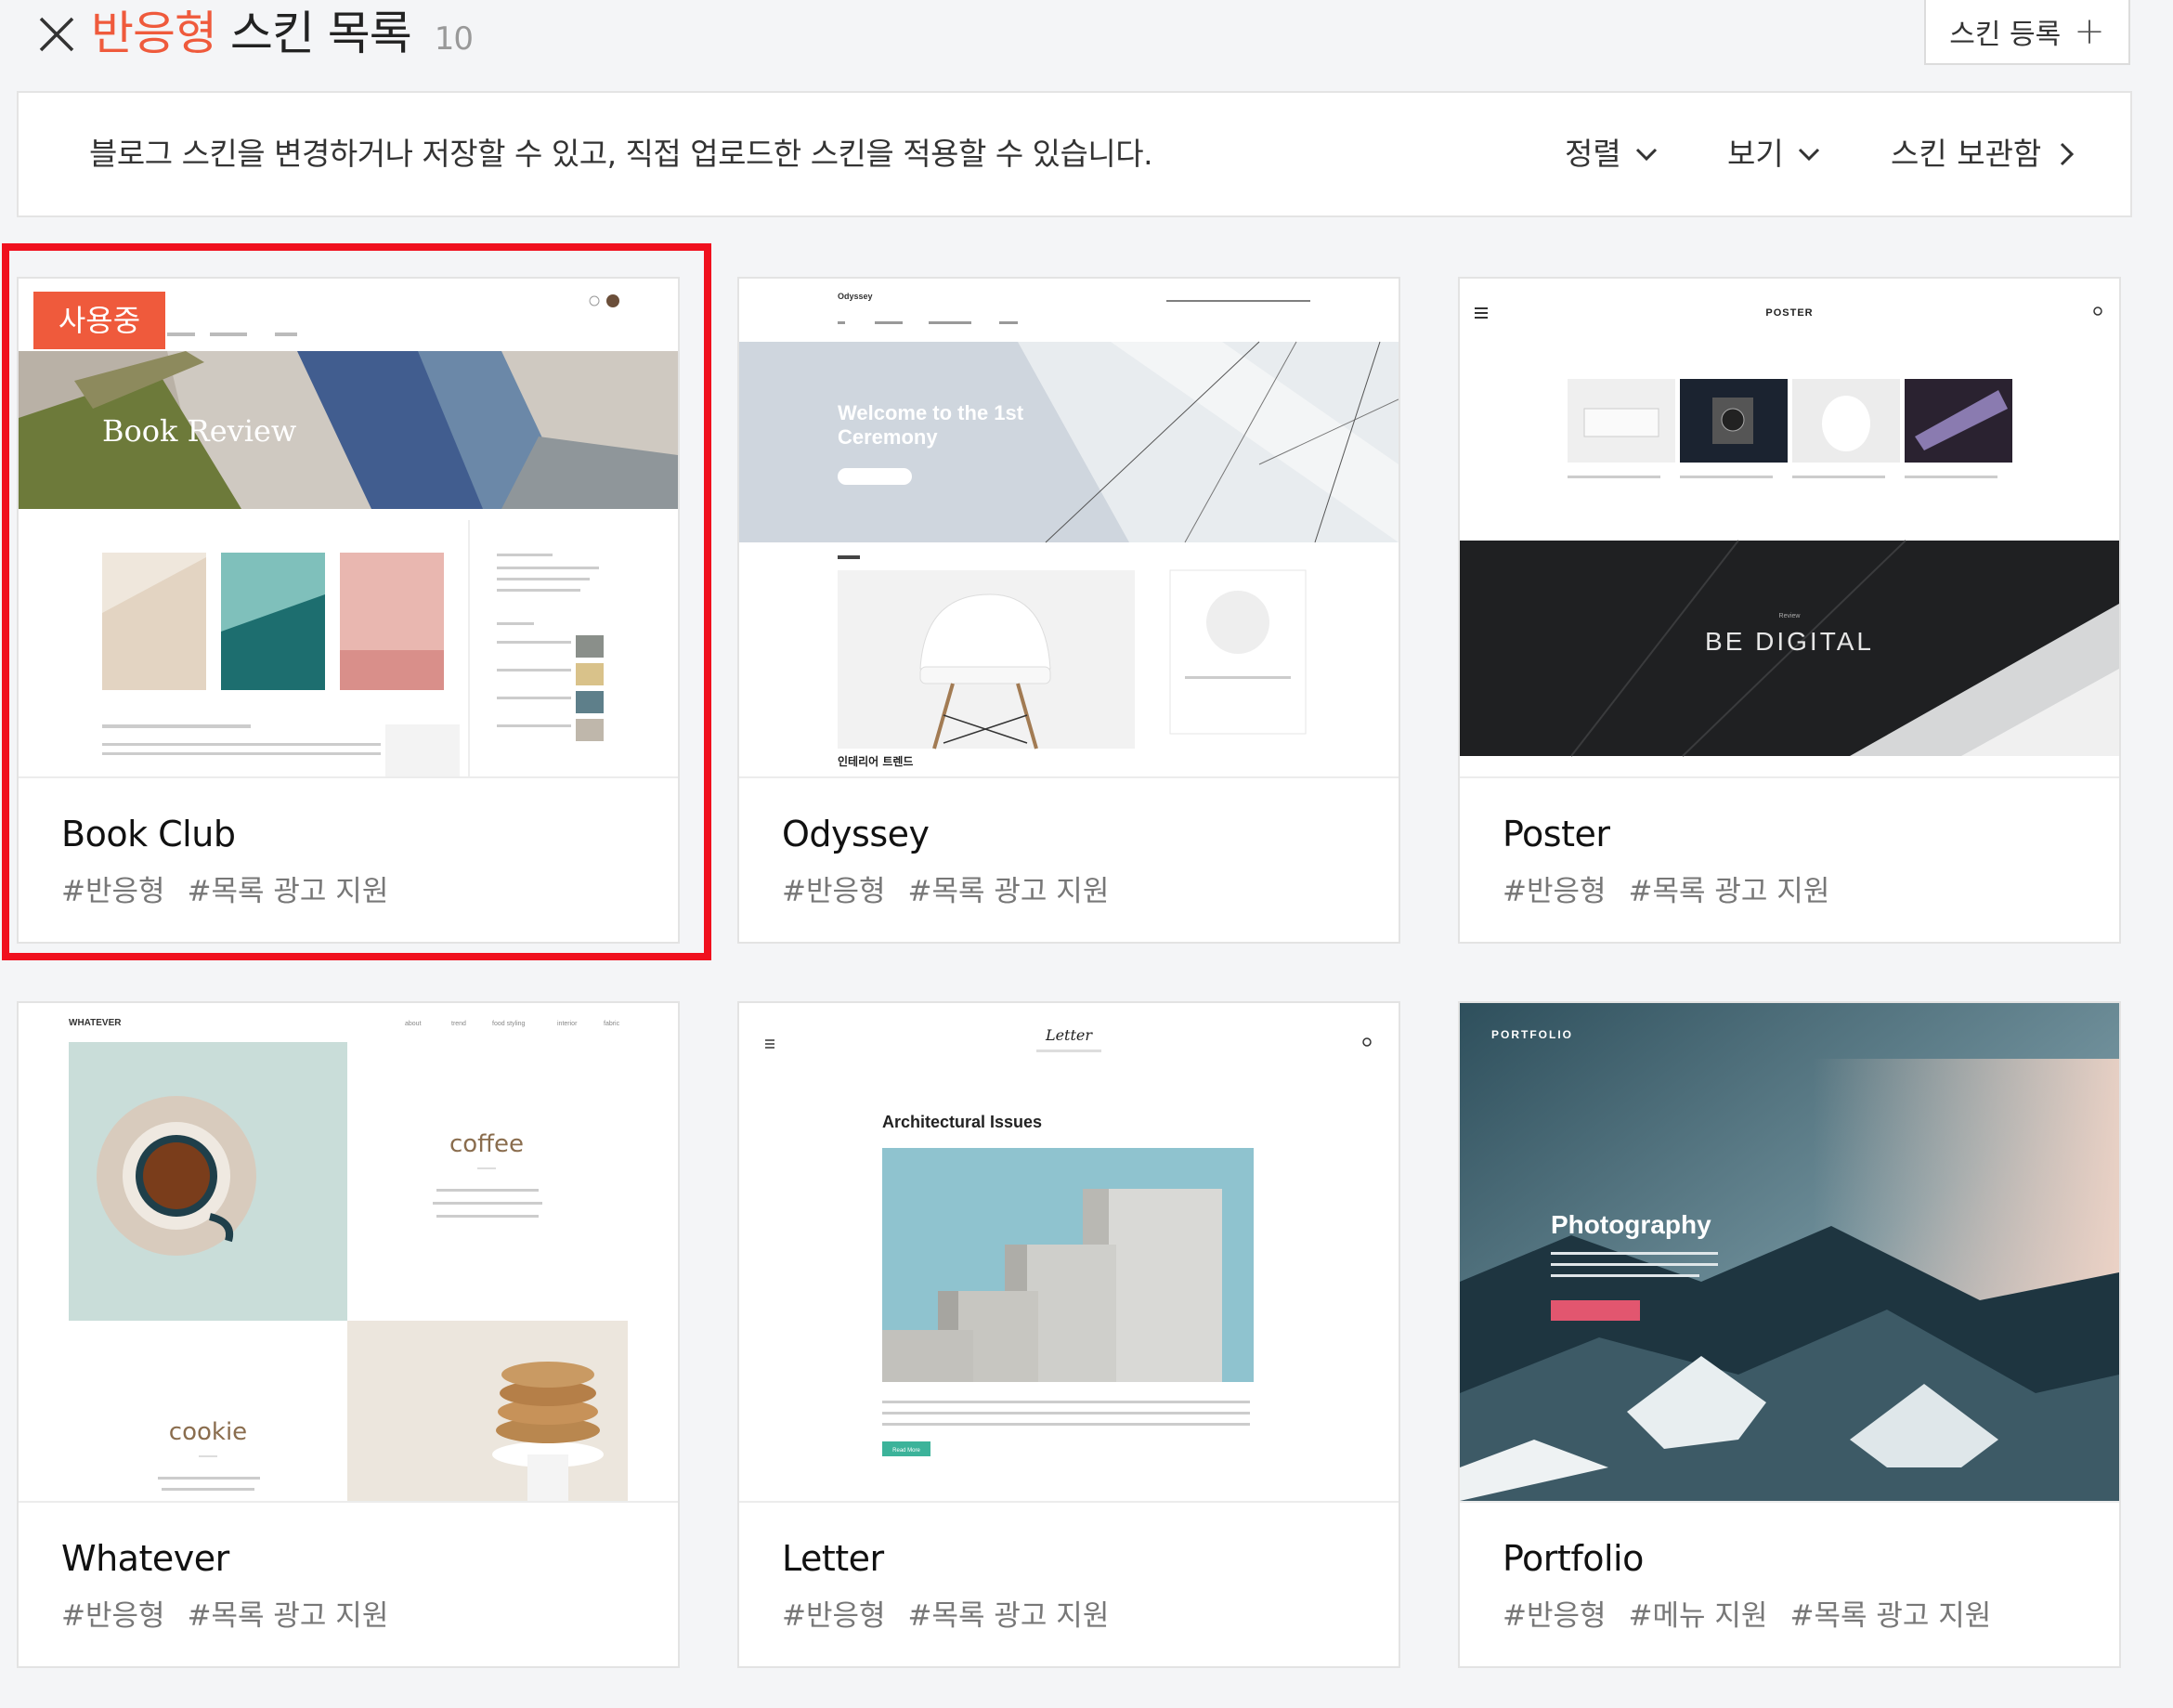  What do you see at coordinates (1789, 313) in the screenshot?
I see `poster-brand: POSTER` at bounding box center [1789, 313].